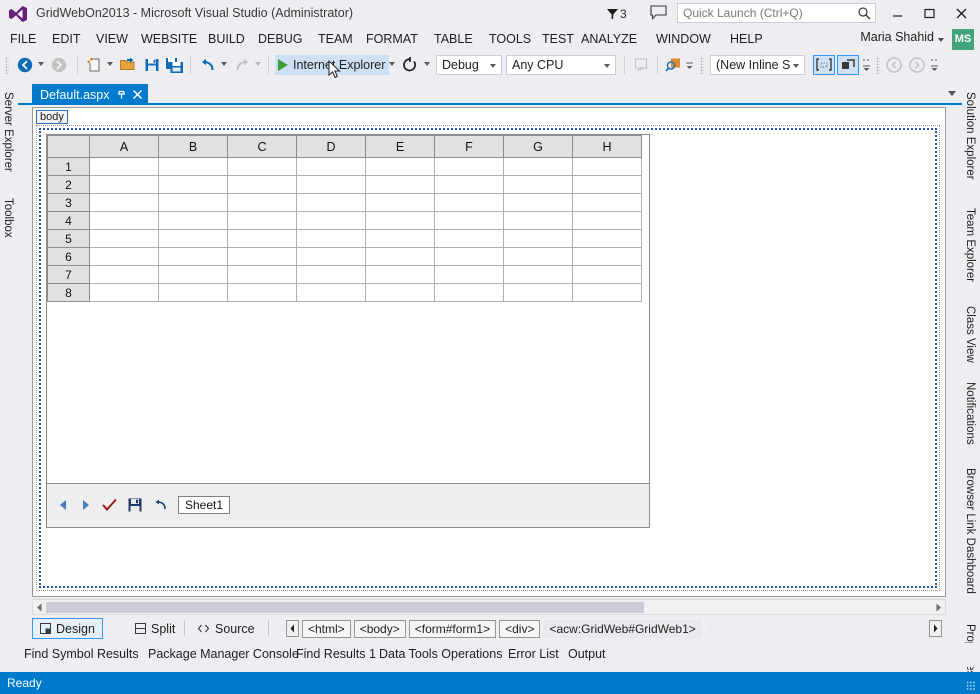 This screenshot has width=980, height=694. Describe the element at coordinates (538, 146) in the screenshot. I see `column-header-g: G` at that location.